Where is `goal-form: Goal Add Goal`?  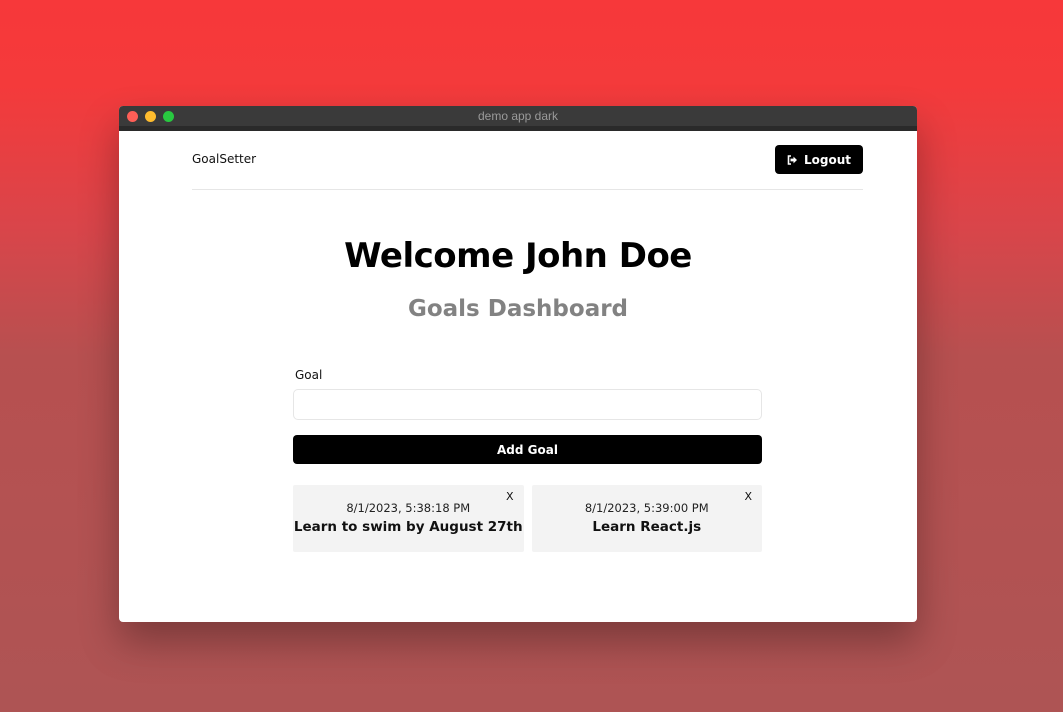 goal-form: Goal Add Goal is located at coordinates (527, 416).